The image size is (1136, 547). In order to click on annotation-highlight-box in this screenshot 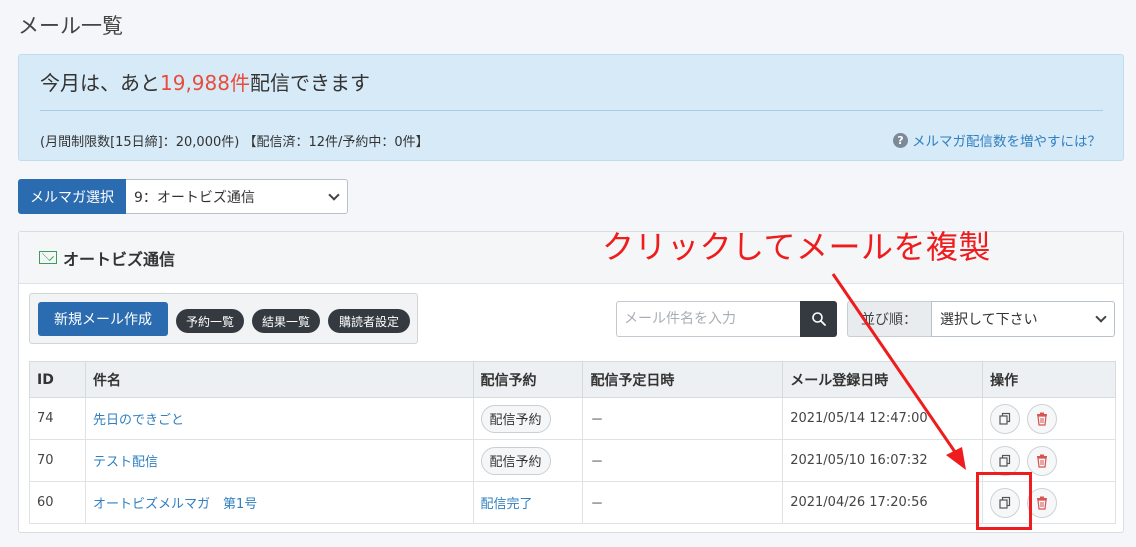, I will do `click(1004, 501)`.